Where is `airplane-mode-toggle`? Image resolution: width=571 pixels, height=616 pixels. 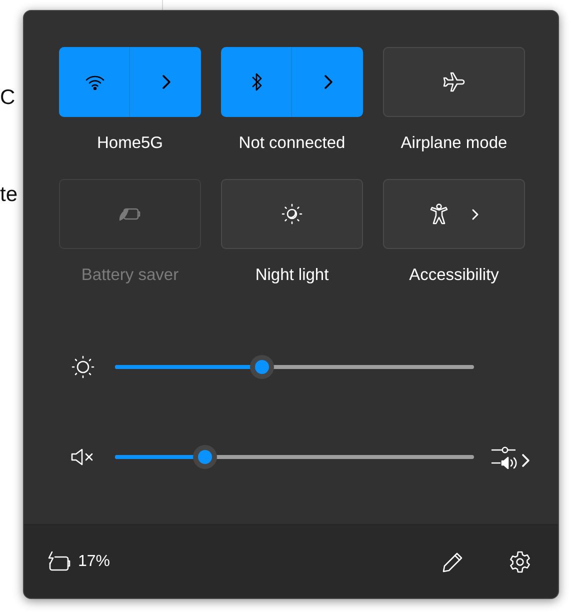 airplane-mode-toggle is located at coordinates (454, 82).